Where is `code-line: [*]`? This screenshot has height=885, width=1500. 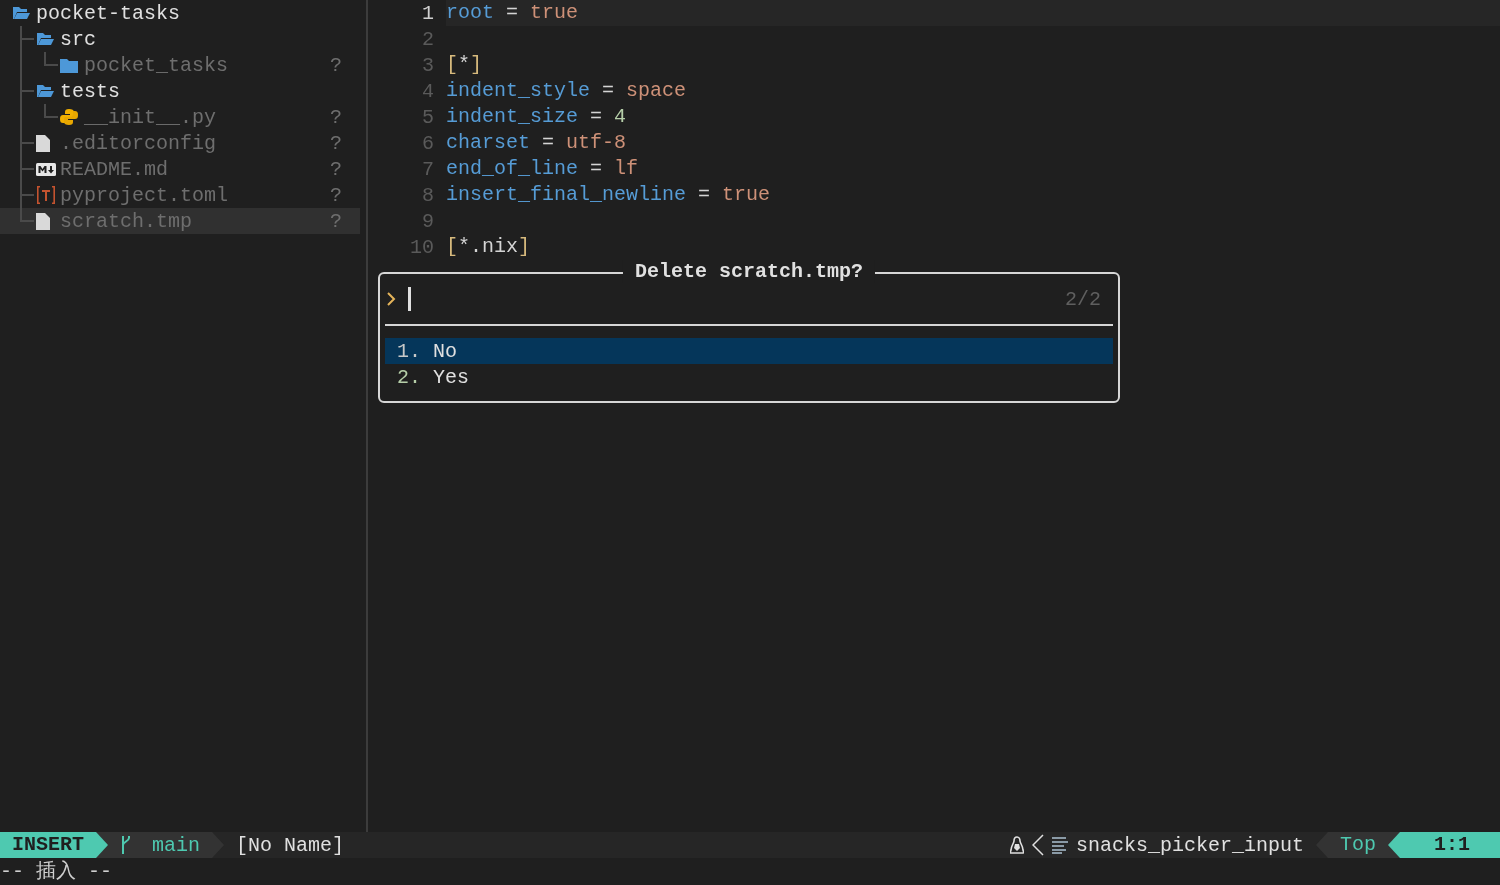 code-line: [*] is located at coordinates (465, 65).